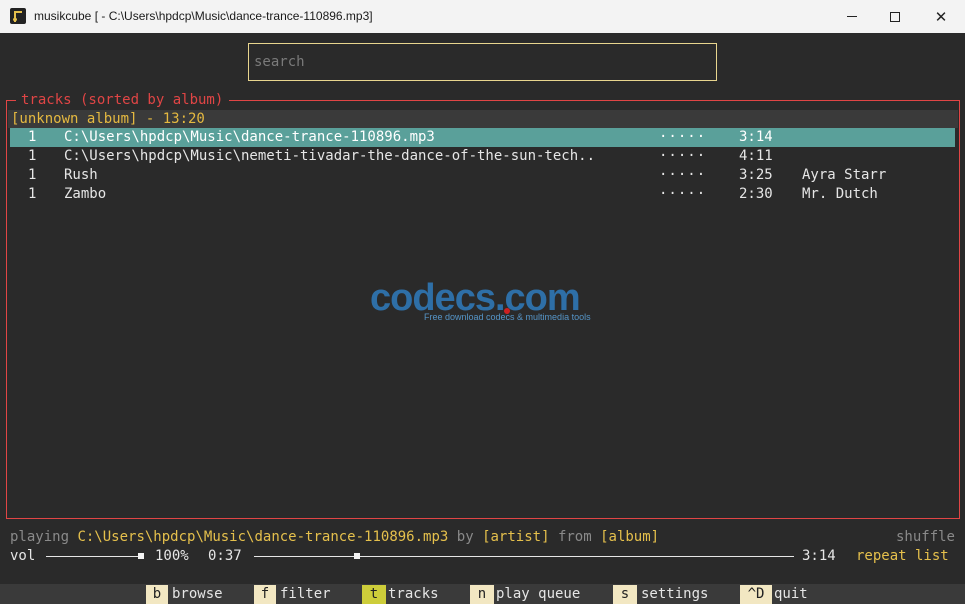 The width and height of the screenshot is (965, 604). Describe the element at coordinates (23, 556) in the screenshot. I see `volume-label: vol` at that location.